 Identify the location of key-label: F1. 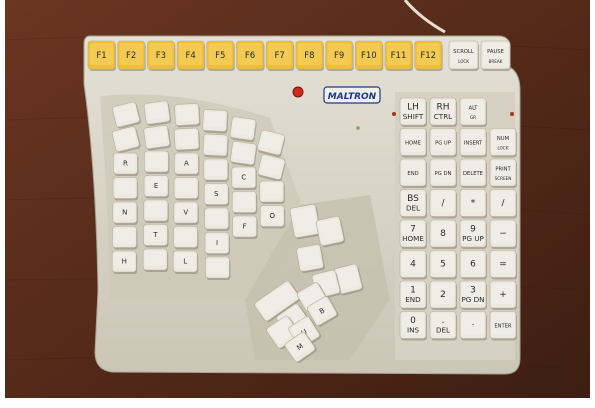
(101, 56).